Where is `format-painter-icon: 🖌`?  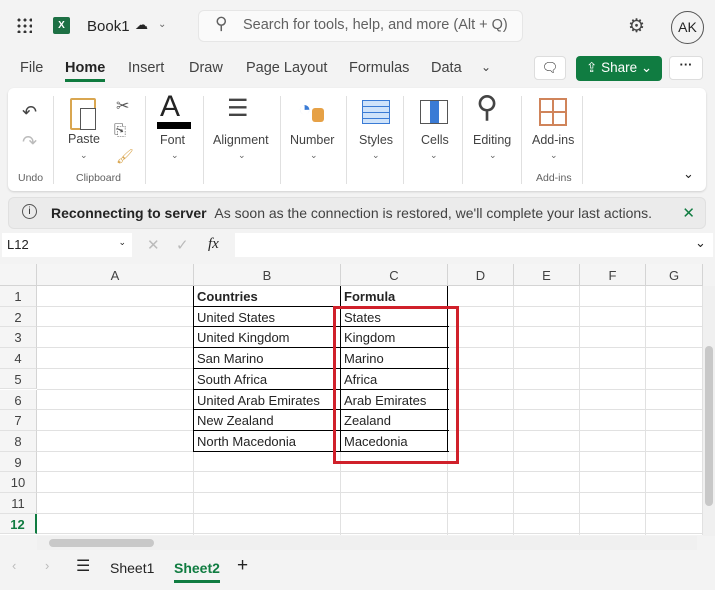
format-painter-icon: 🖌 is located at coordinates (125, 156).